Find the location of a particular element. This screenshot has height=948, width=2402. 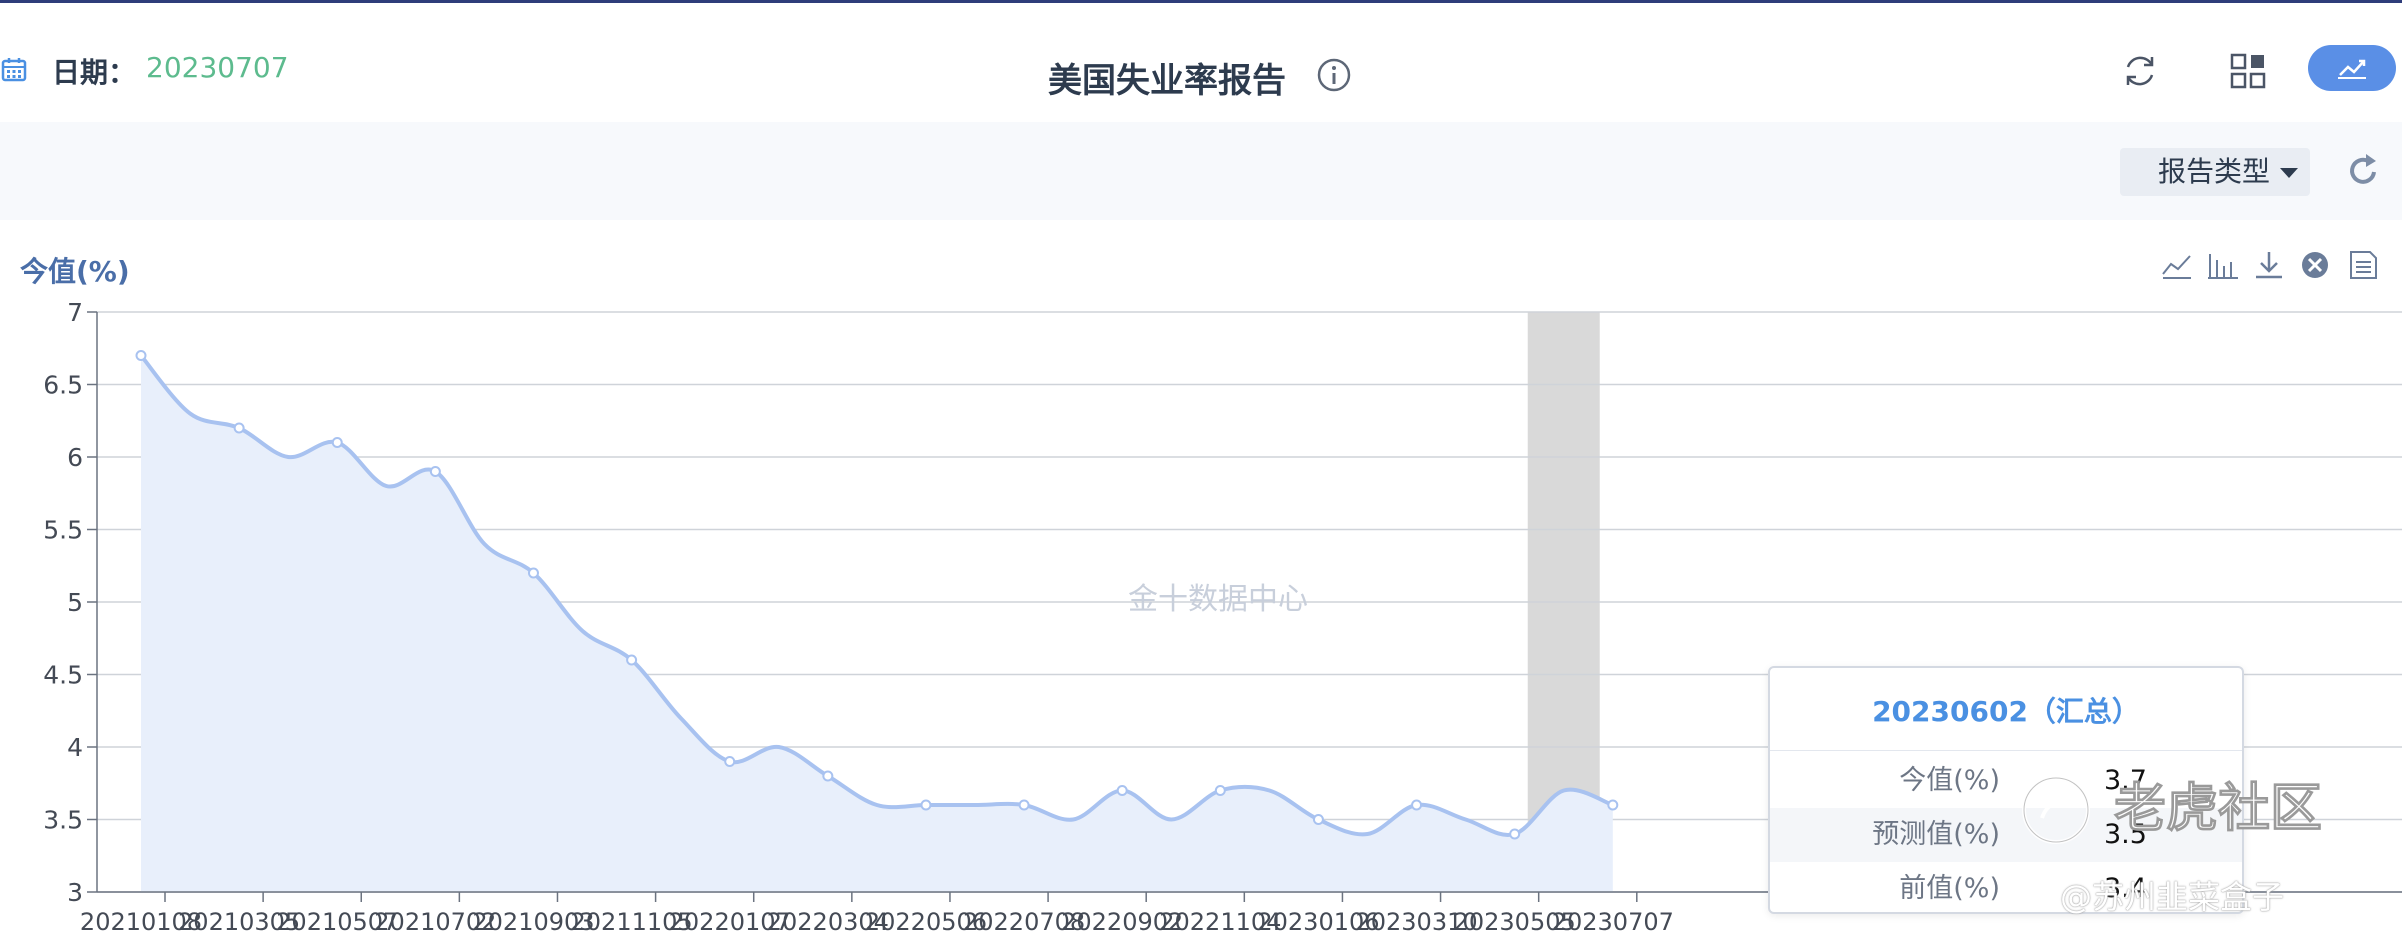

y-tick-label: 5 is located at coordinates (75, 602).